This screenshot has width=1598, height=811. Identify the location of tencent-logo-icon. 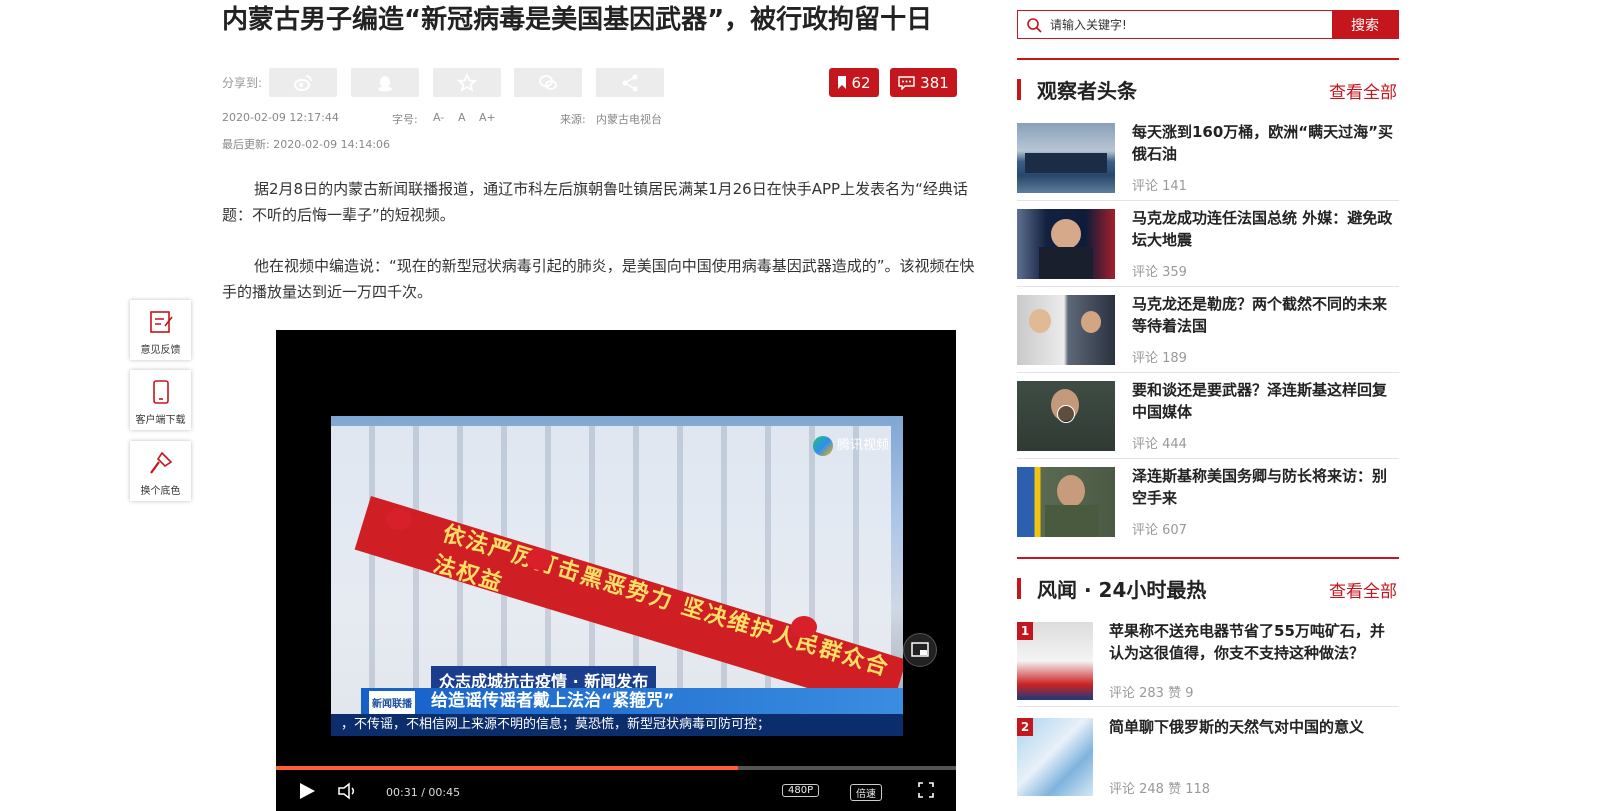
(822, 445).